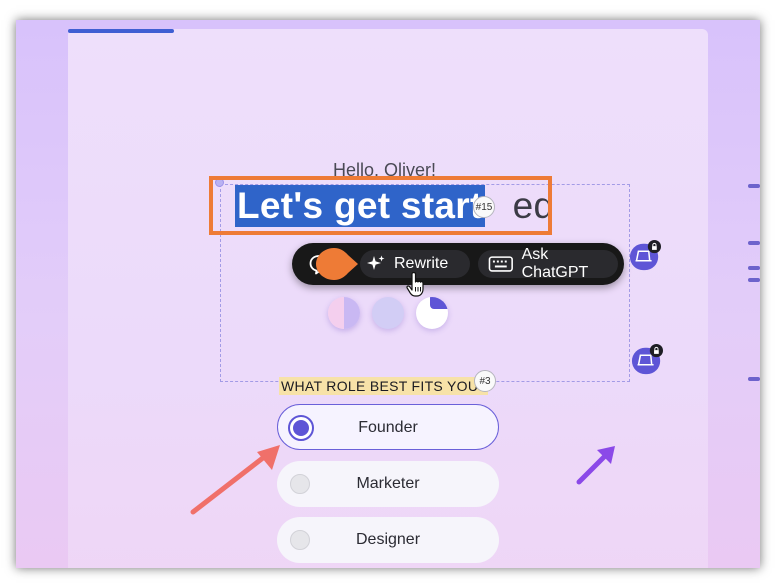 The width and height of the screenshot is (779, 586). What do you see at coordinates (484, 207) in the screenshot?
I see `element-tag: #15` at bounding box center [484, 207].